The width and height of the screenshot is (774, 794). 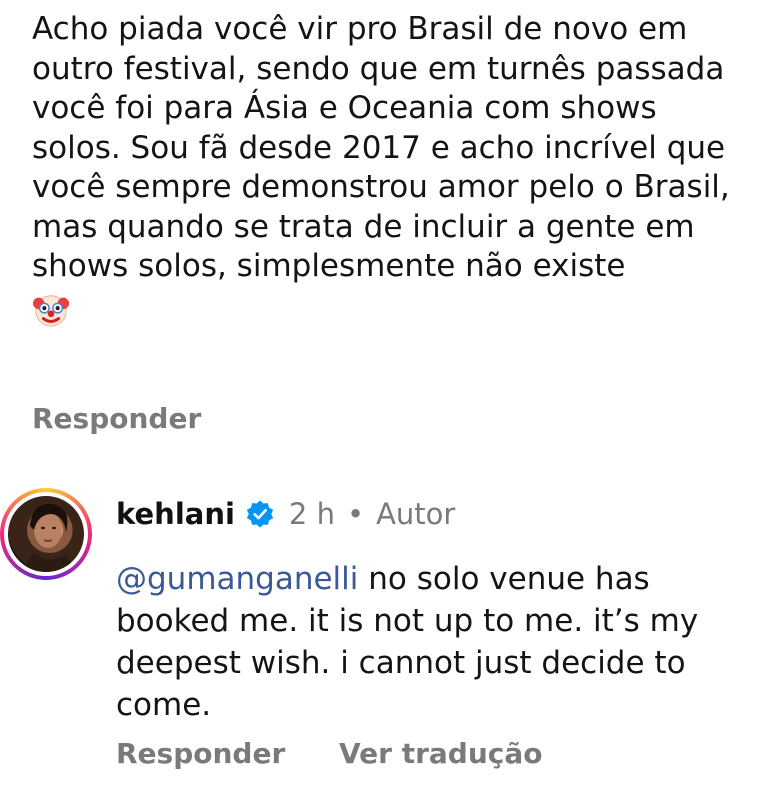 I want to click on see-translation-button: Ver tradução, so click(x=440, y=753).